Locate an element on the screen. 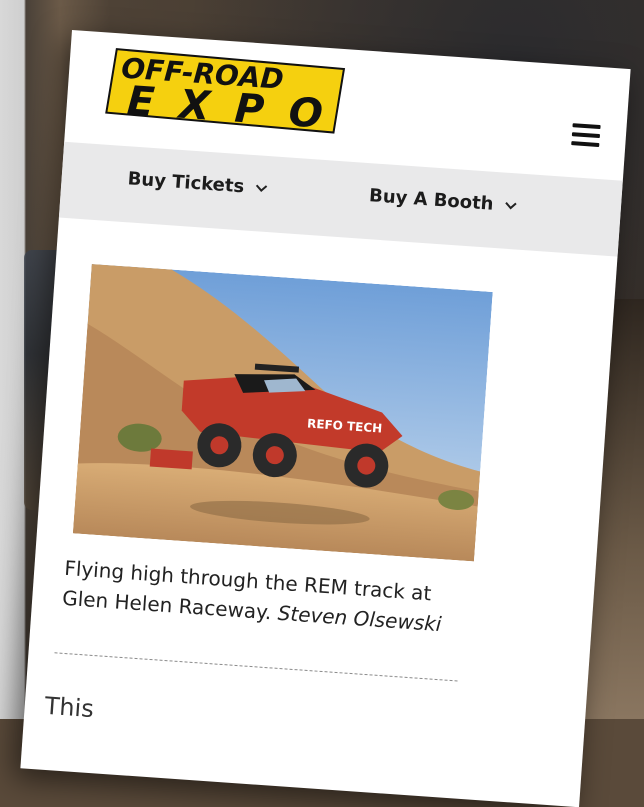  article-body-text: This is located at coordinates (69, 707).